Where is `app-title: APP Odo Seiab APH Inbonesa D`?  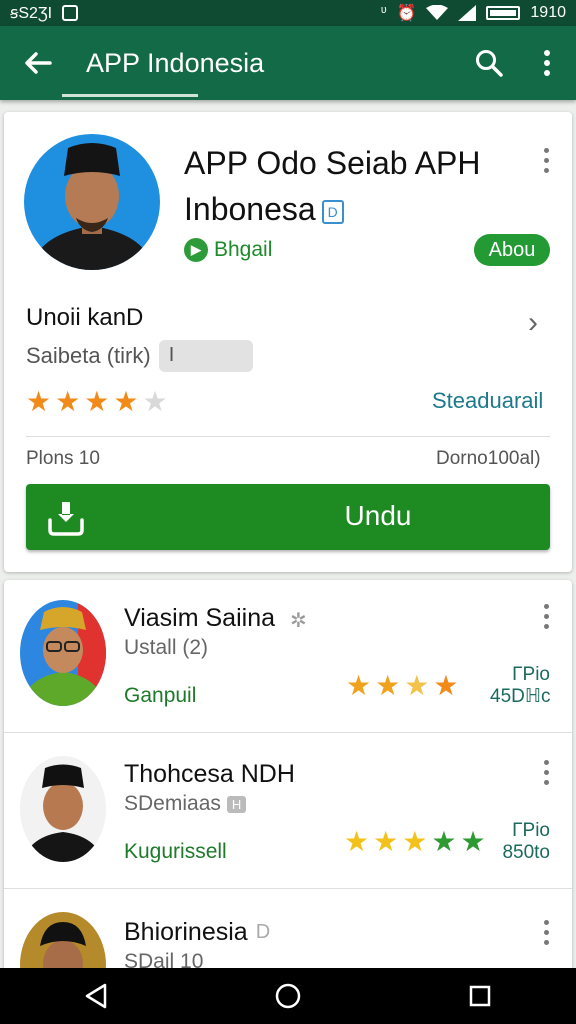
app-title: APP Odo Seiab APH Inbonesa D is located at coordinates (349, 186).